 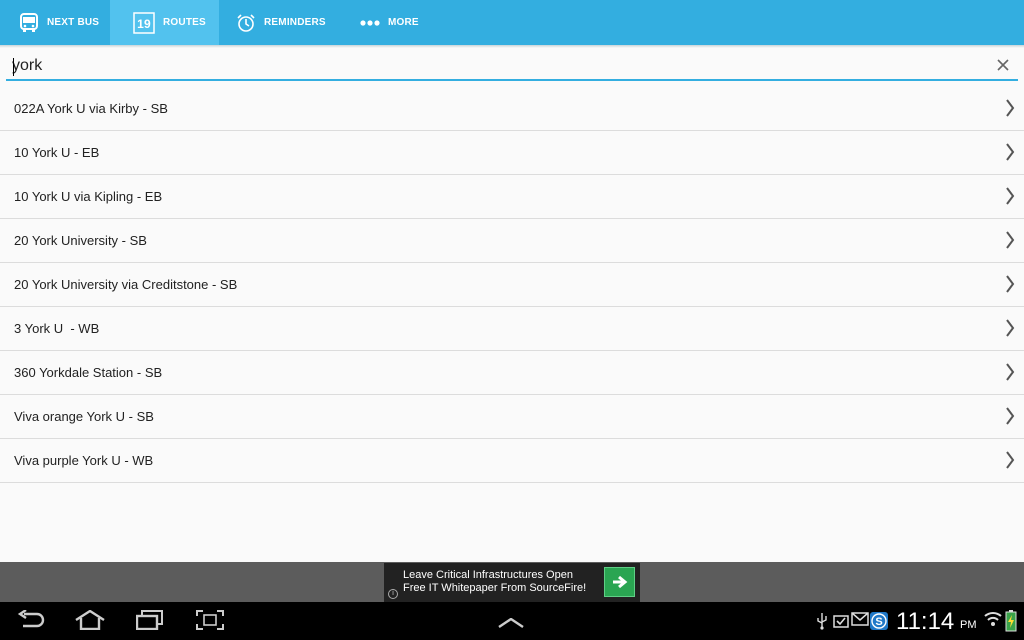 What do you see at coordinates (512, 197) in the screenshot?
I see `route-row: 10 York U via Kipling - EB` at bounding box center [512, 197].